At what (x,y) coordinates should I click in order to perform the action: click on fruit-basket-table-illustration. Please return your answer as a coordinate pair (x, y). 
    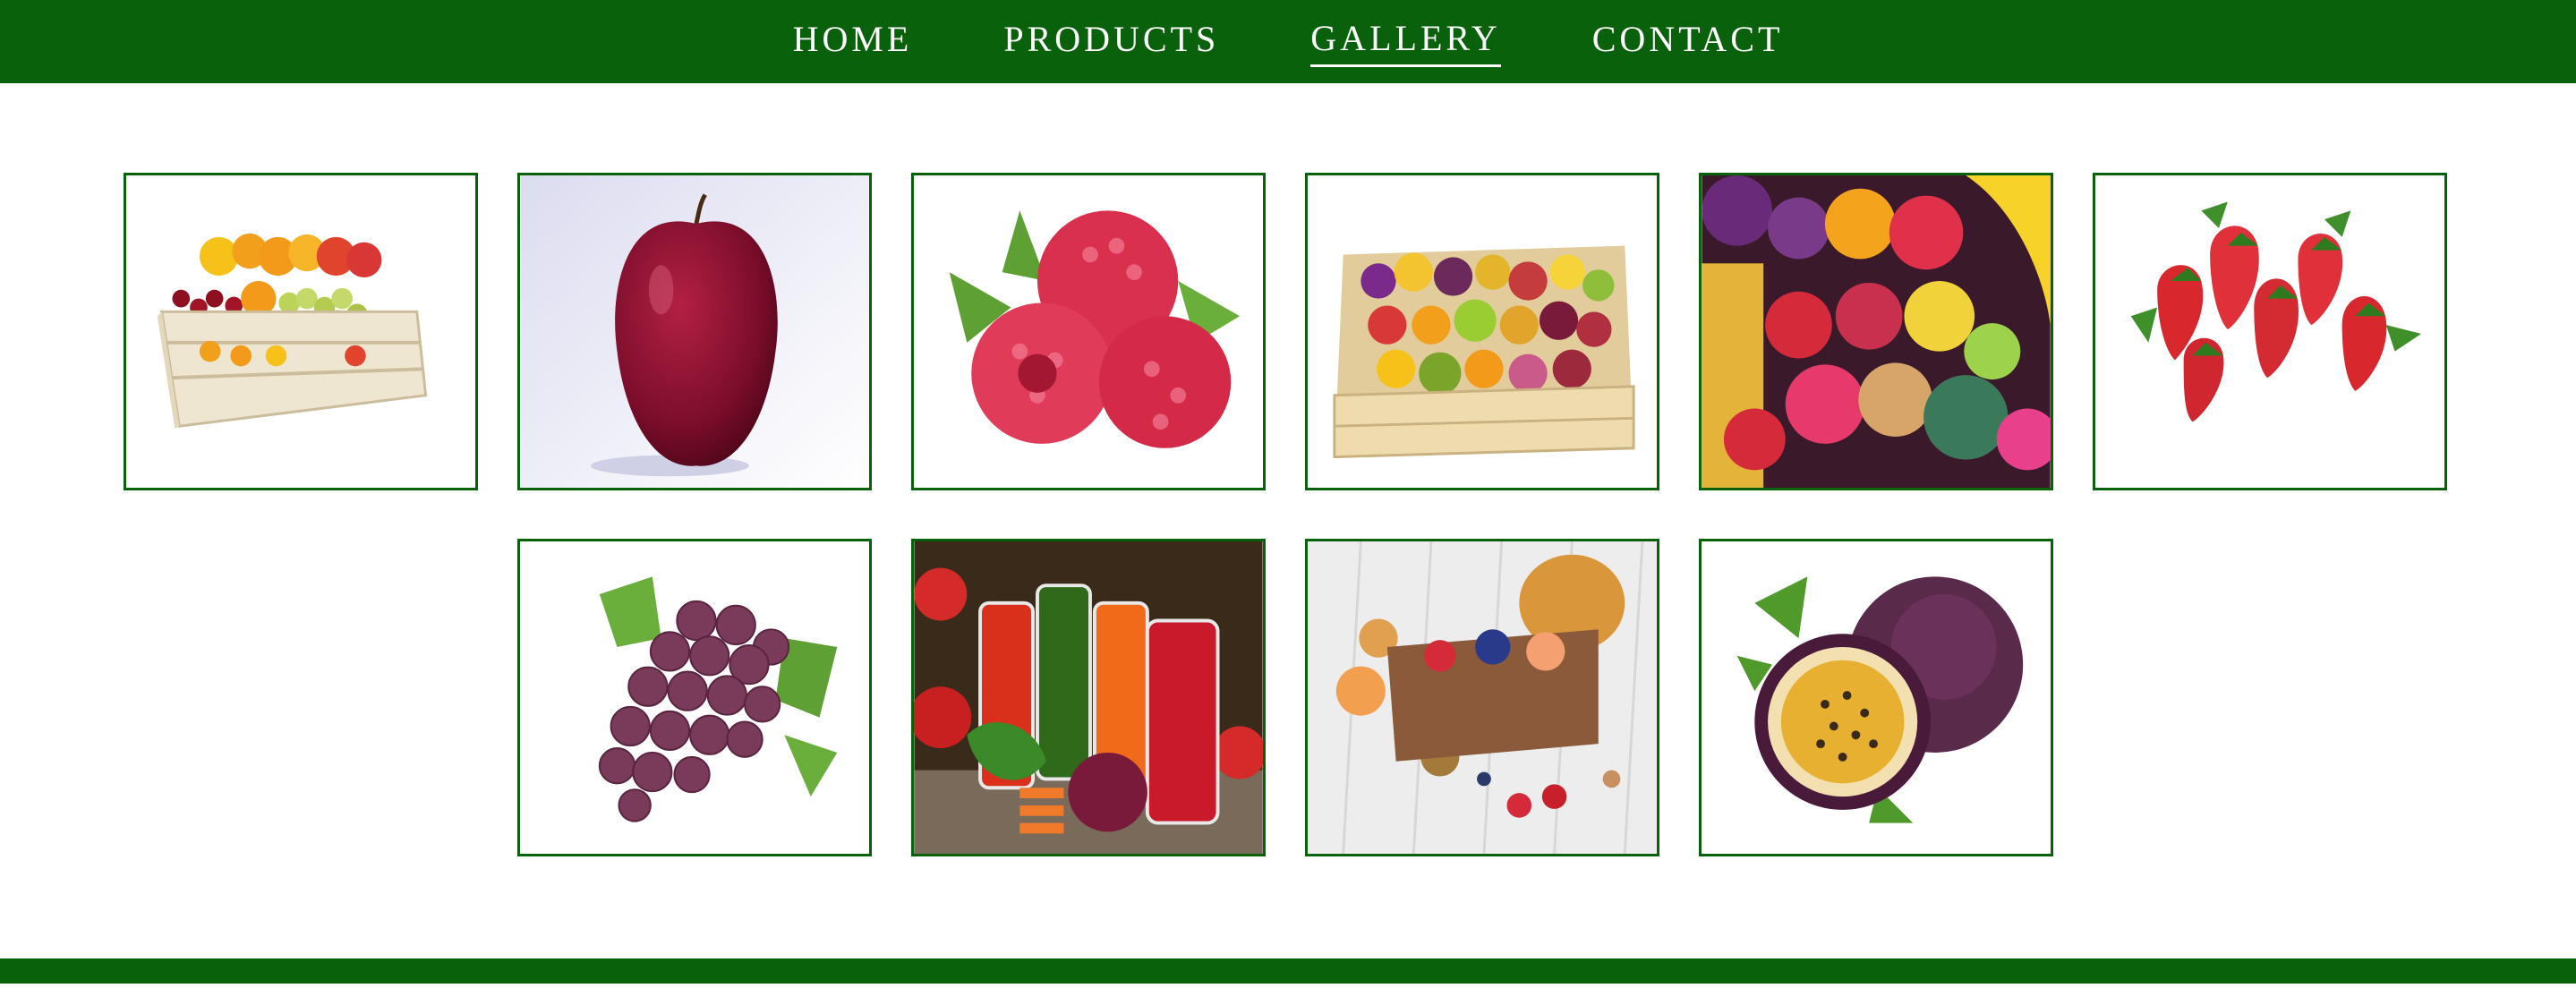
    Looking at the image, I should click on (1482, 698).